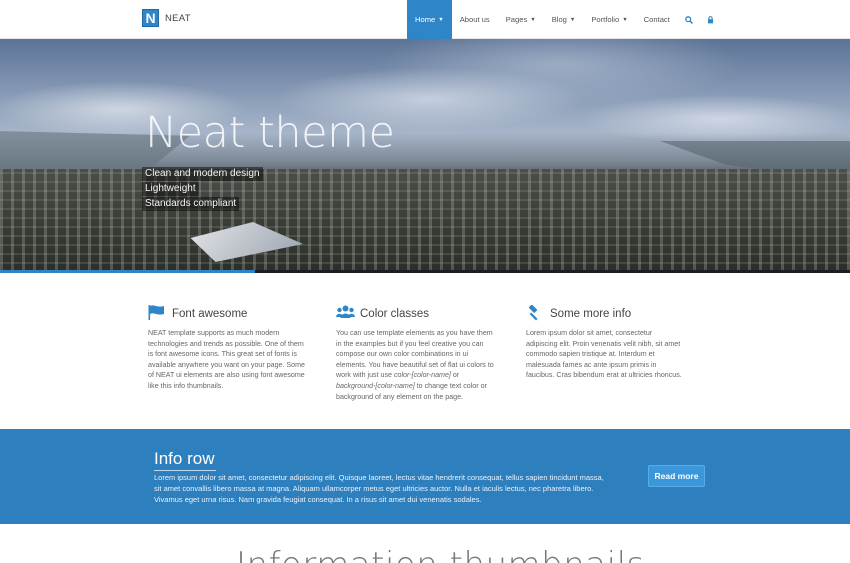 The image size is (850, 563). Describe the element at coordinates (158, 314) in the screenshot. I see `flag-icon` at that location.